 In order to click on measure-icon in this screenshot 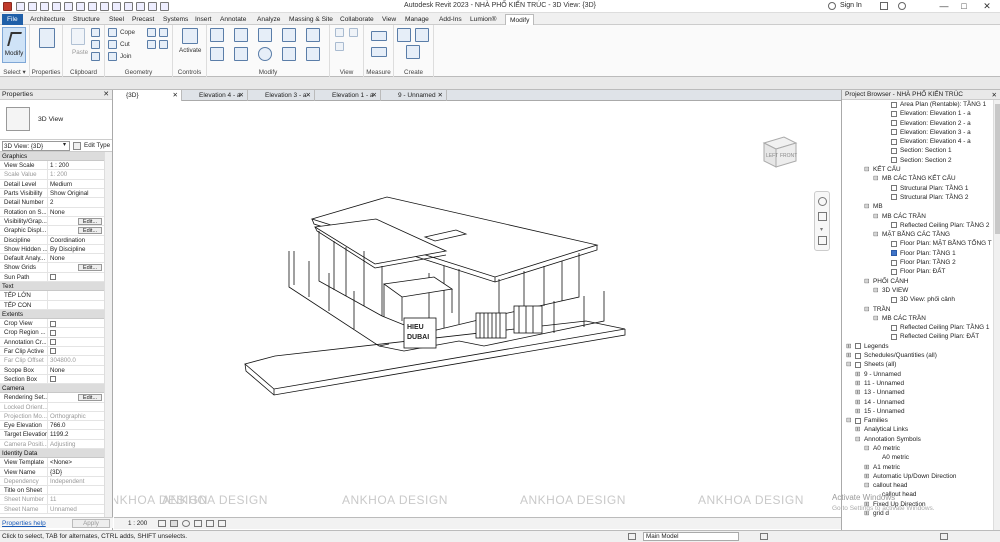, I will do `click(379, 36)`.